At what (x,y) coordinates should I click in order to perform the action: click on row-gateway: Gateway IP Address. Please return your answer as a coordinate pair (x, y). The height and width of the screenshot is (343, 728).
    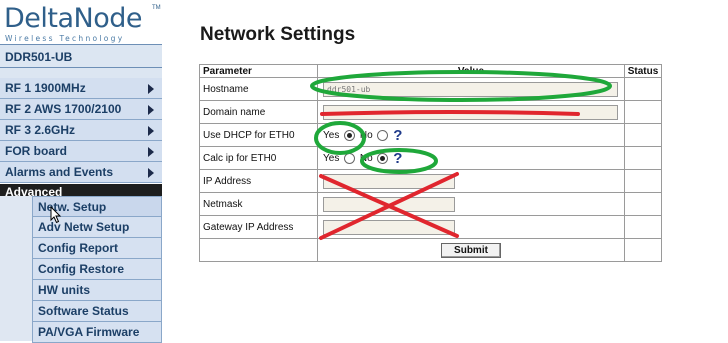
    Looking at the image, I should click on (430, 227).